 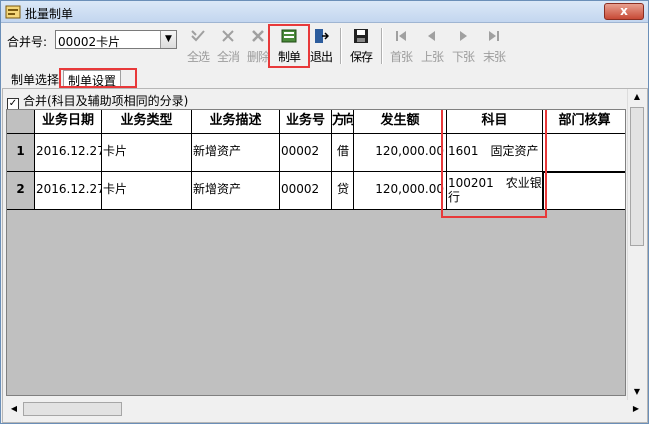 What do you see at coordinates (494, 46) in the screenshot?
I see `last-record-button: 末张` at bounding box center [494, 46].